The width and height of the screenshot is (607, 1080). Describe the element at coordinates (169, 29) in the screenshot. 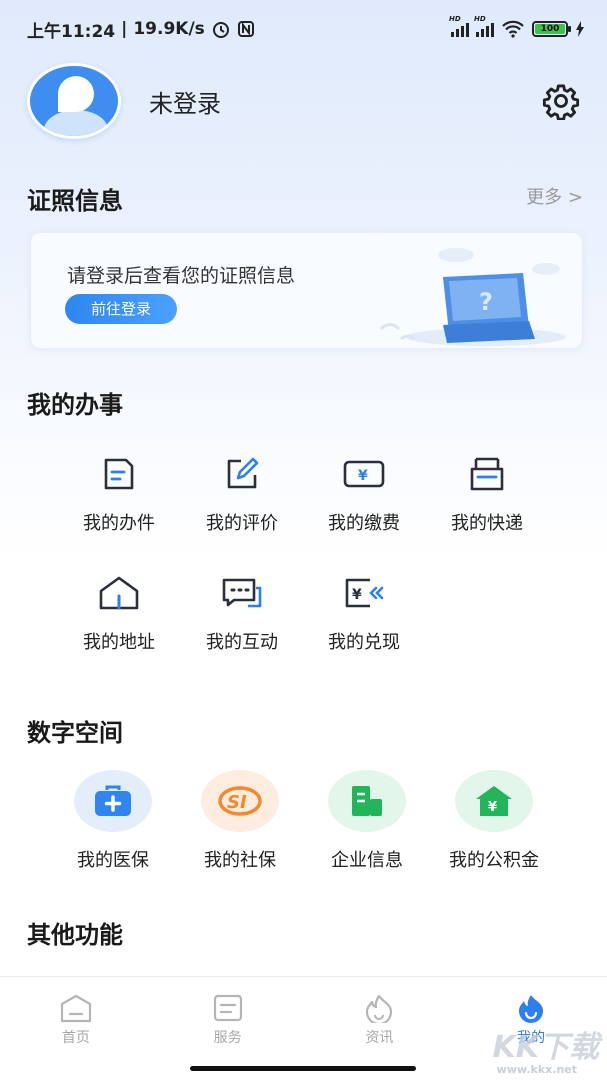

I see `network-speed: 19.9K/s` at that location.